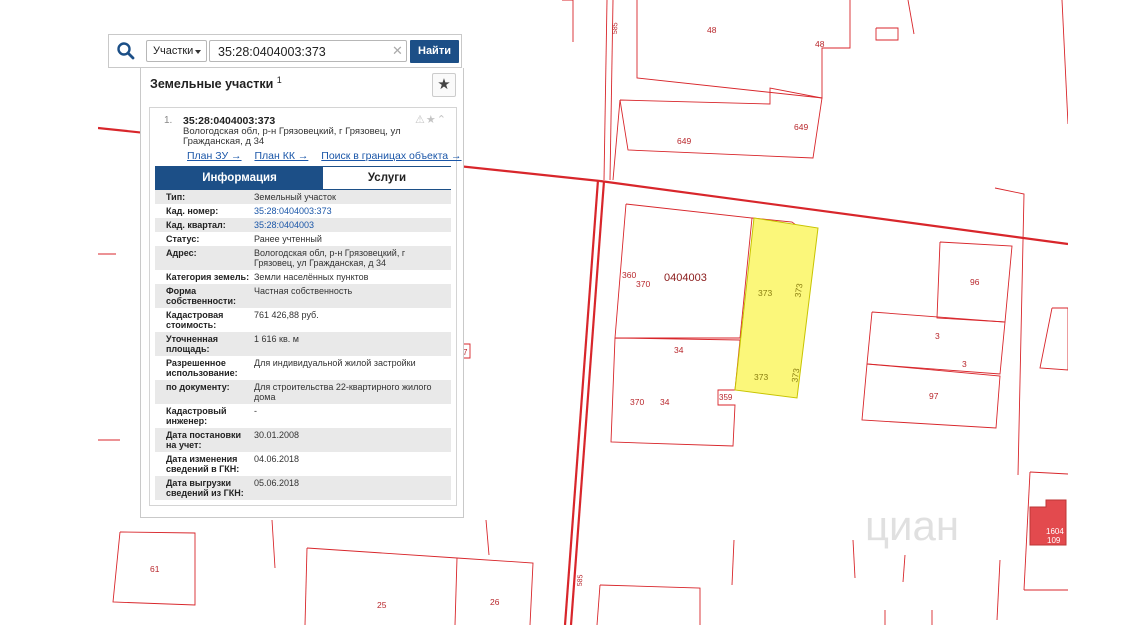 Image resolution: width=1132 pixels, height=625 pixels. I want to click on table-row: Дата постановки на учет: 30.01.2008, so click(303, 440).